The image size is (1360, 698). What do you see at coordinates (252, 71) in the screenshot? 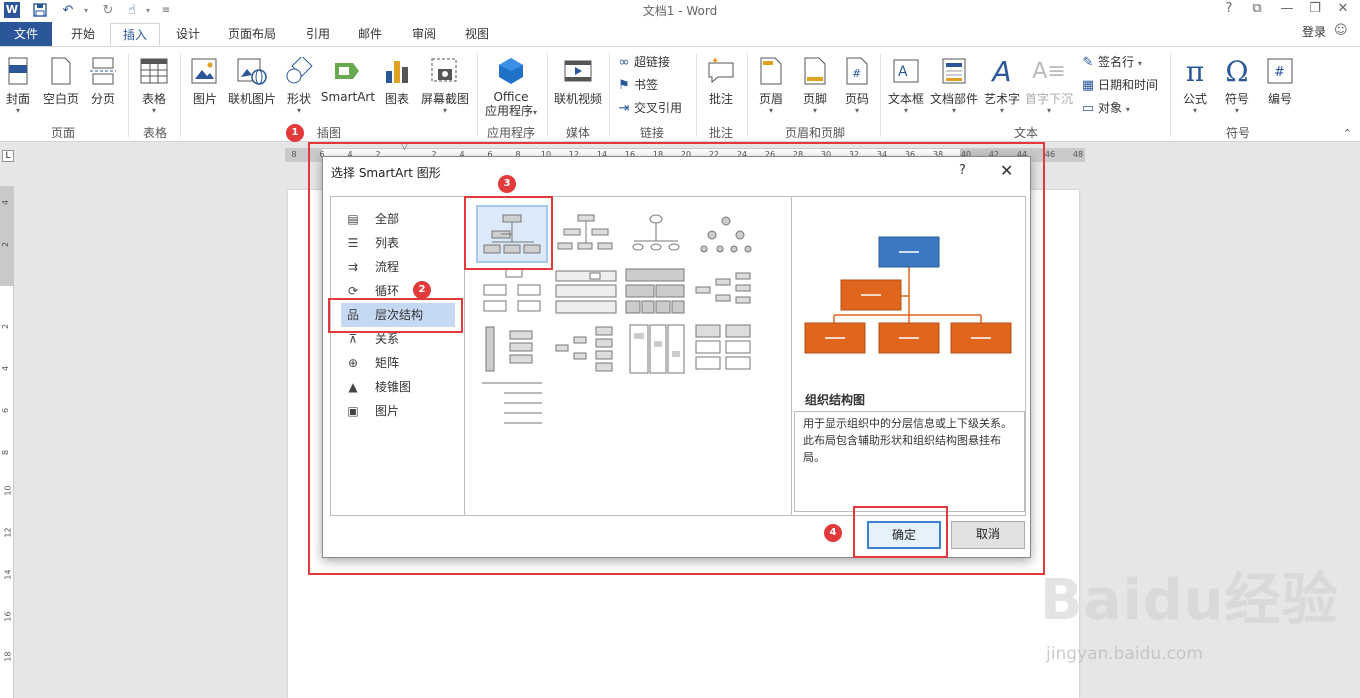
I see `online-pictures-icon` at bounding box center [252, 71].